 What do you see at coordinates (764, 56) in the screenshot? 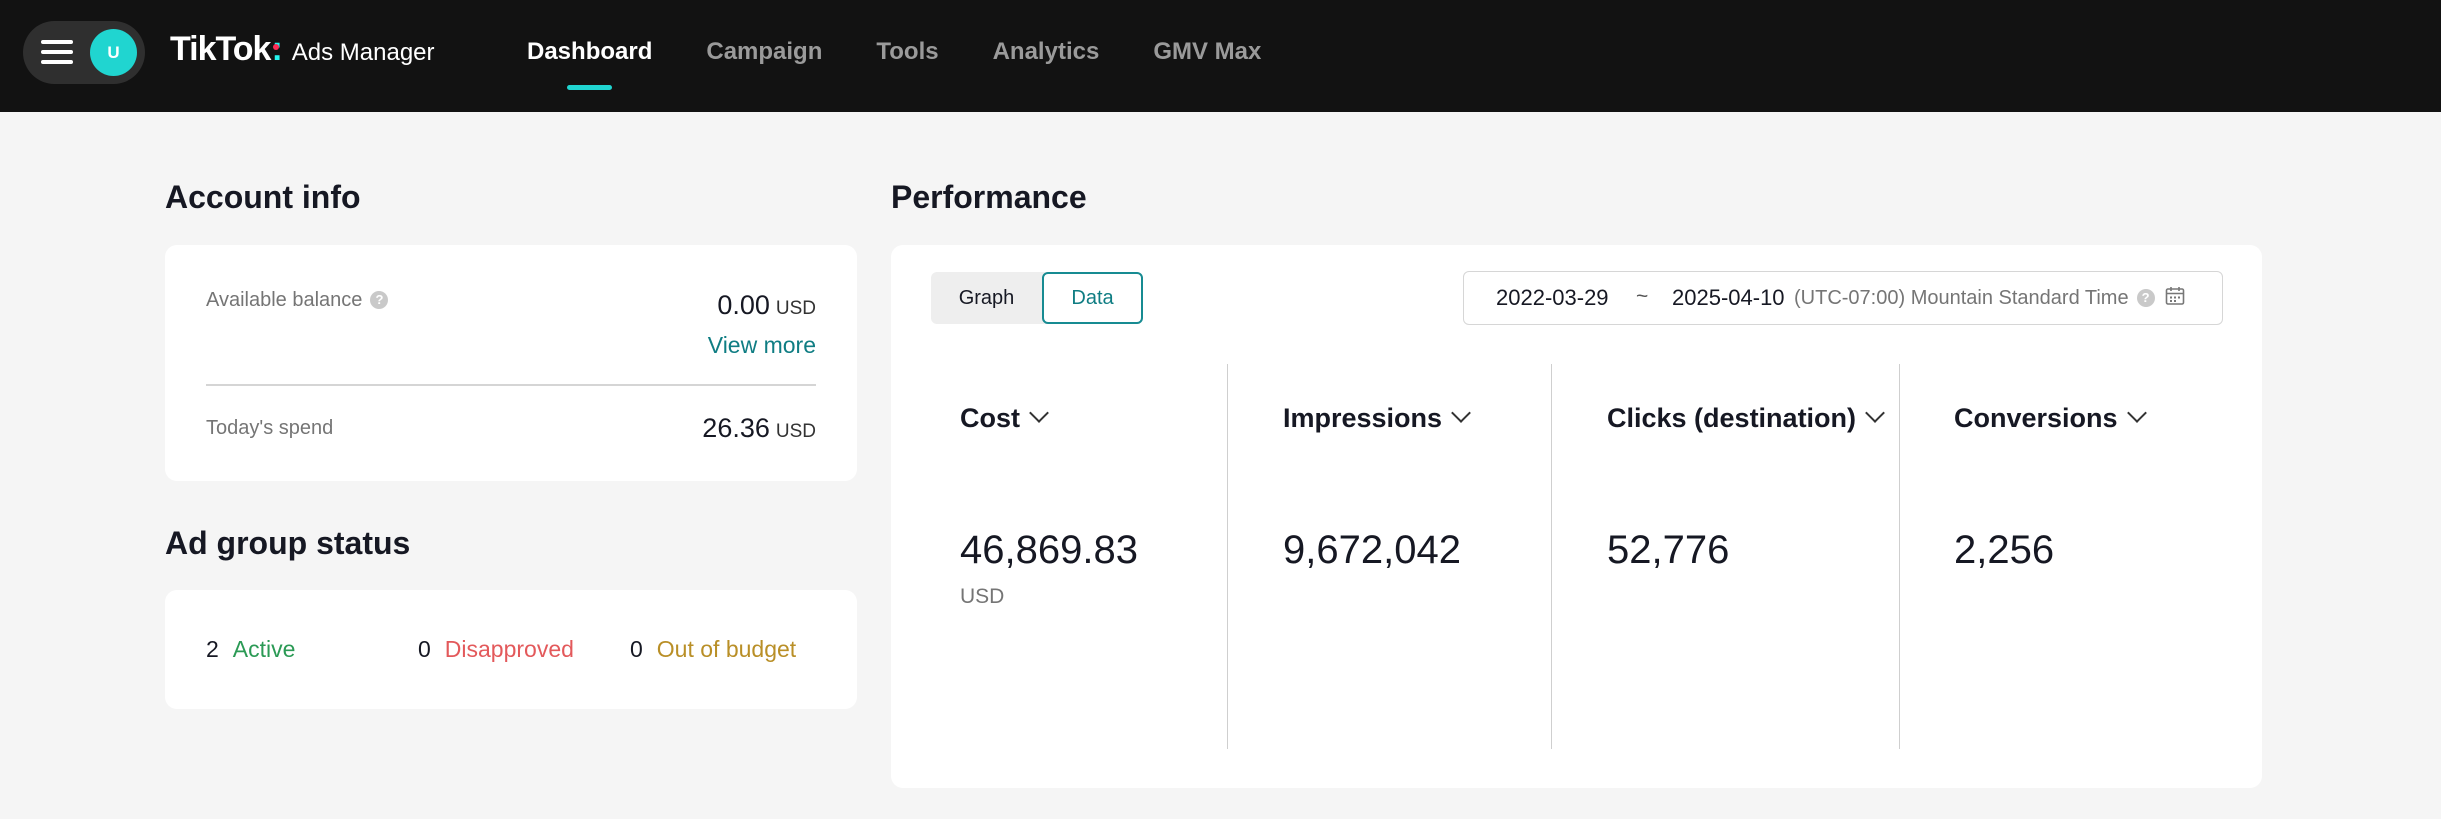
I see `nav-campaign: Campaign` at bounding box center [764, 56].